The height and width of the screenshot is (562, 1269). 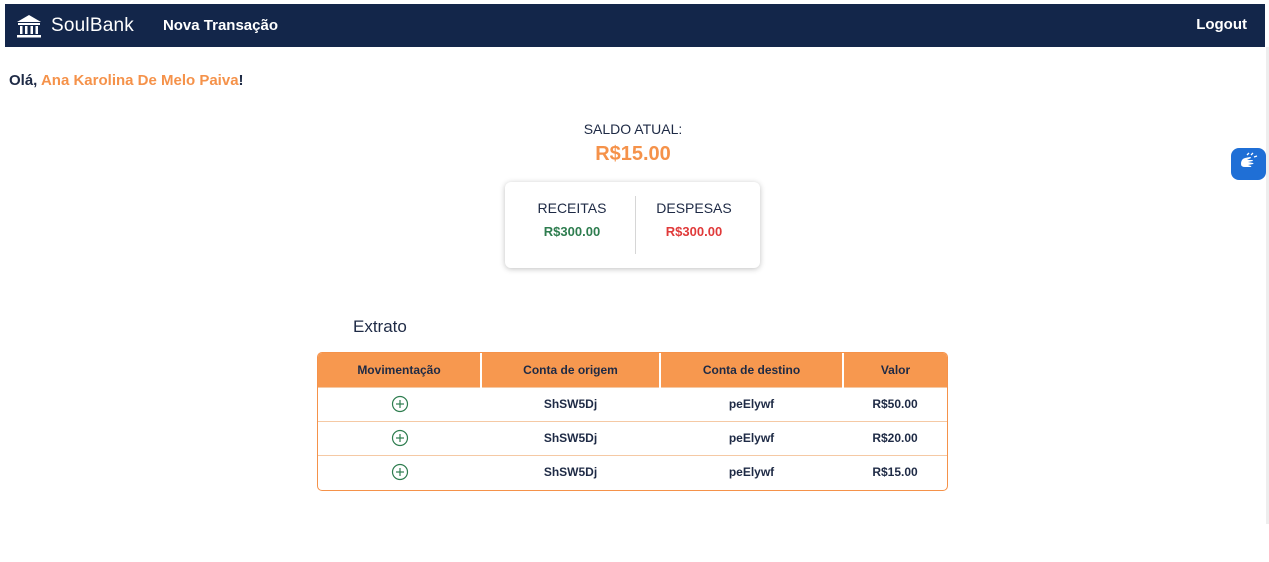 What do you see at coordinates (400, 370) in the screenshot?
I see `column-header-movimentacao: Movimentação` at bounding box center [400, 370].